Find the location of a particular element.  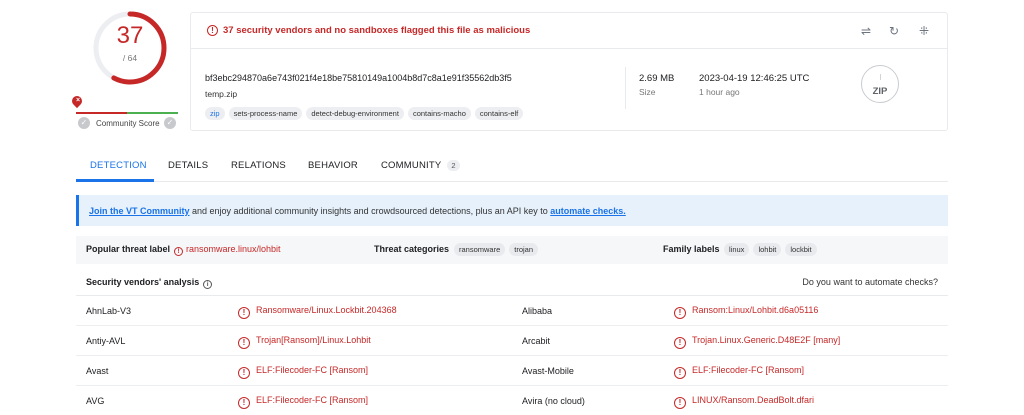

automate-checks-link: automate checks. is located at coordinates (588, 211).